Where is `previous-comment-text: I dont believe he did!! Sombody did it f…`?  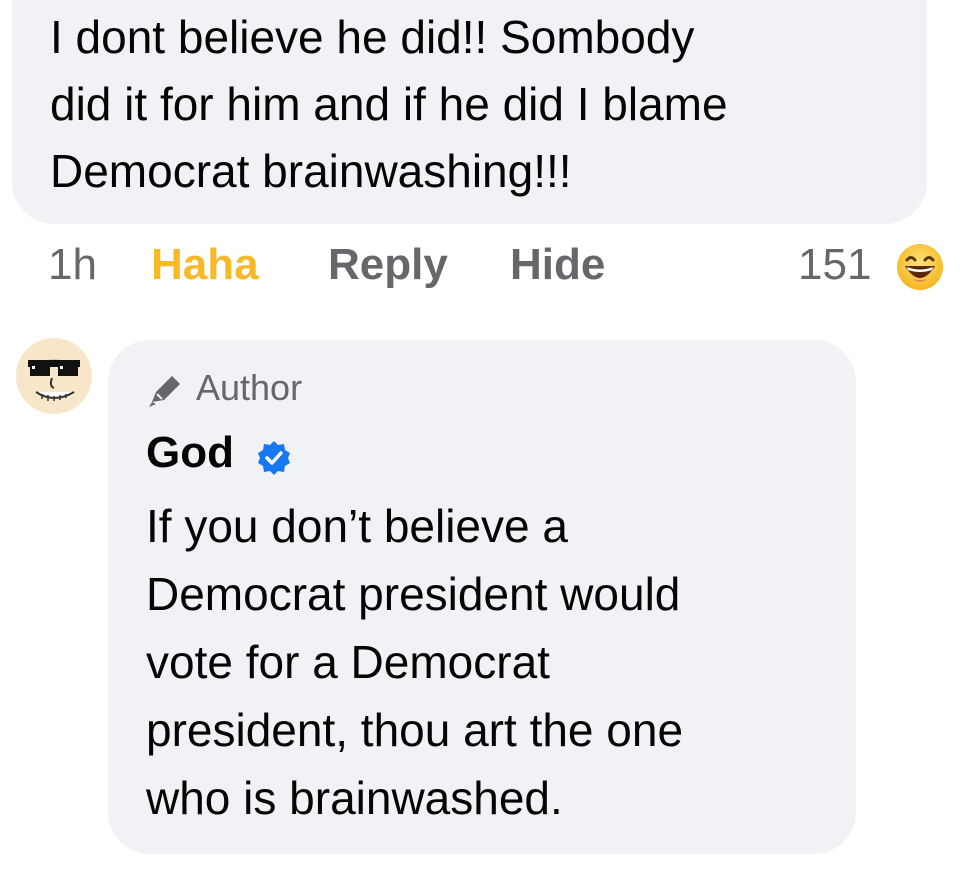
previous-comment-text: I dont believe he did!! Sombody did it f… is located at coordinates (389, 104).